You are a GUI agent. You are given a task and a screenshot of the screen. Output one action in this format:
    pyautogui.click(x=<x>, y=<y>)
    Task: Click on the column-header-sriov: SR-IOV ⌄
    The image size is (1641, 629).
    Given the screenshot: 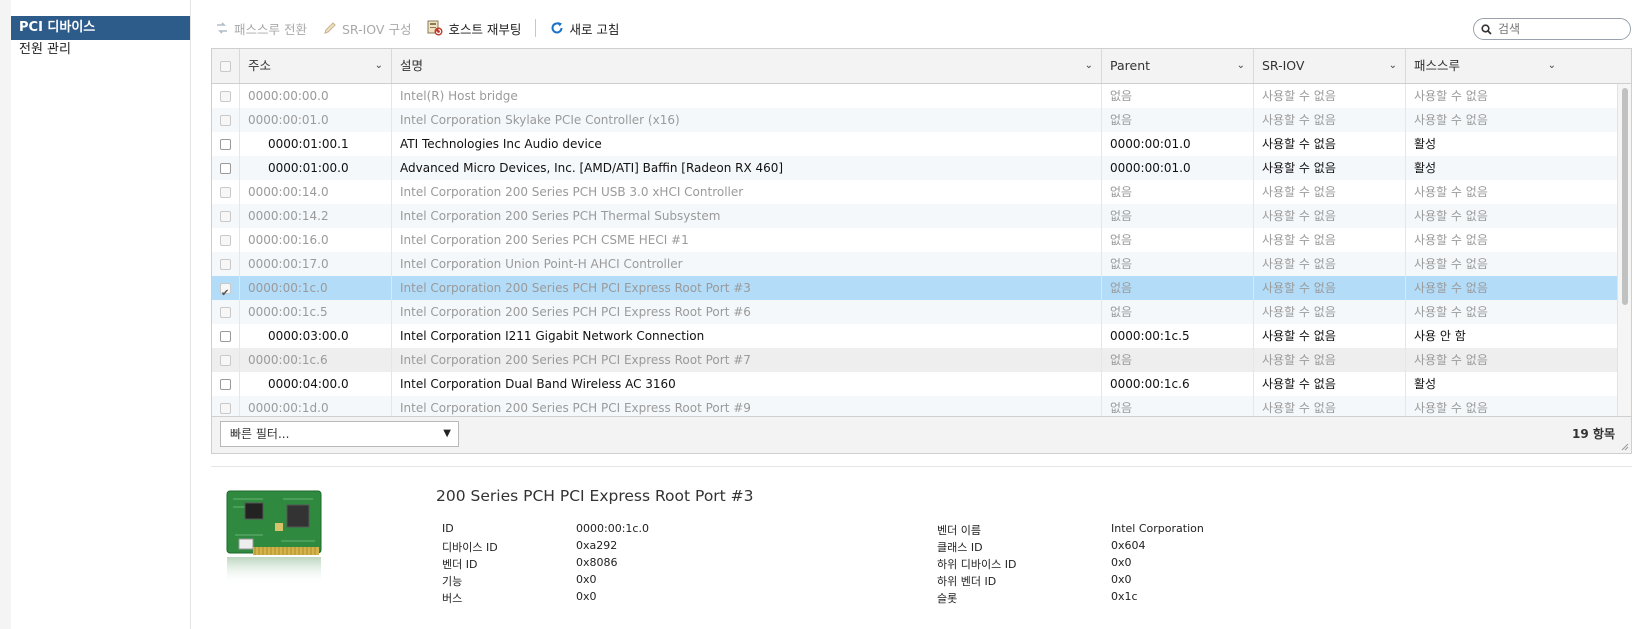 What is the action you would take?
    pyautogui.click(x=1330, y=66)
    